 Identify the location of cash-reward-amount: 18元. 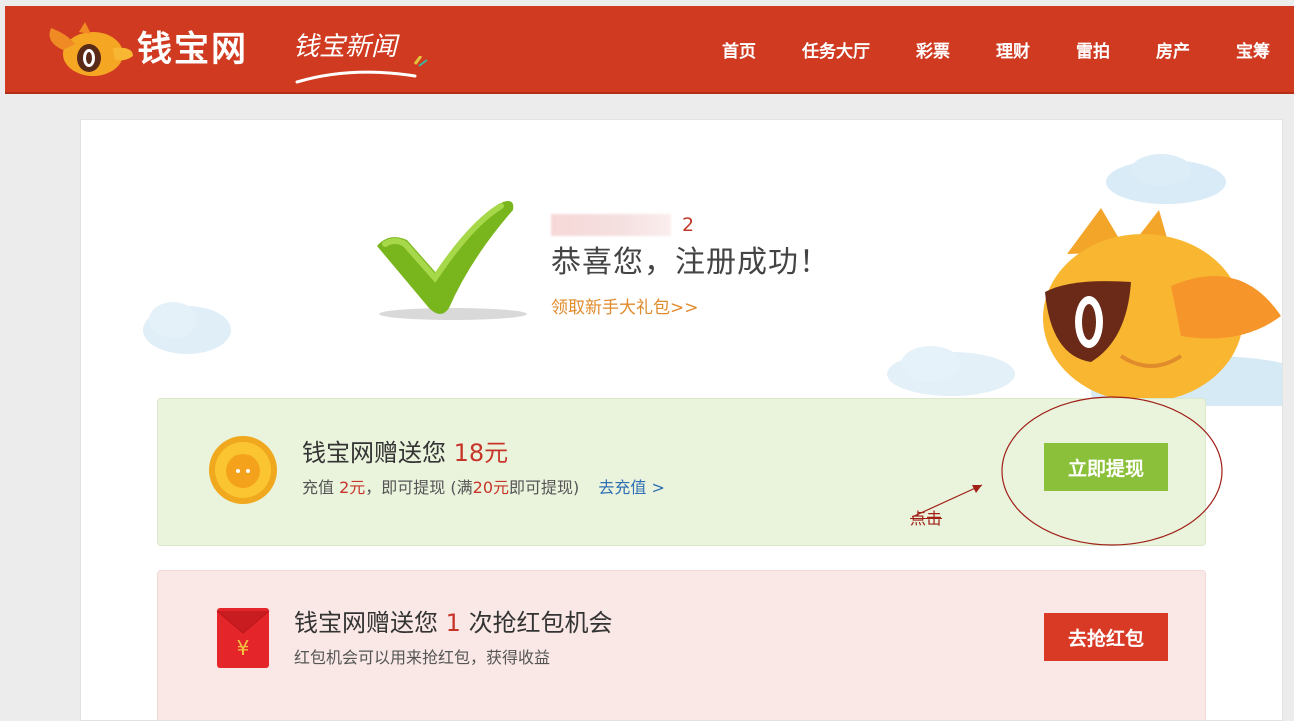
(481, 453).